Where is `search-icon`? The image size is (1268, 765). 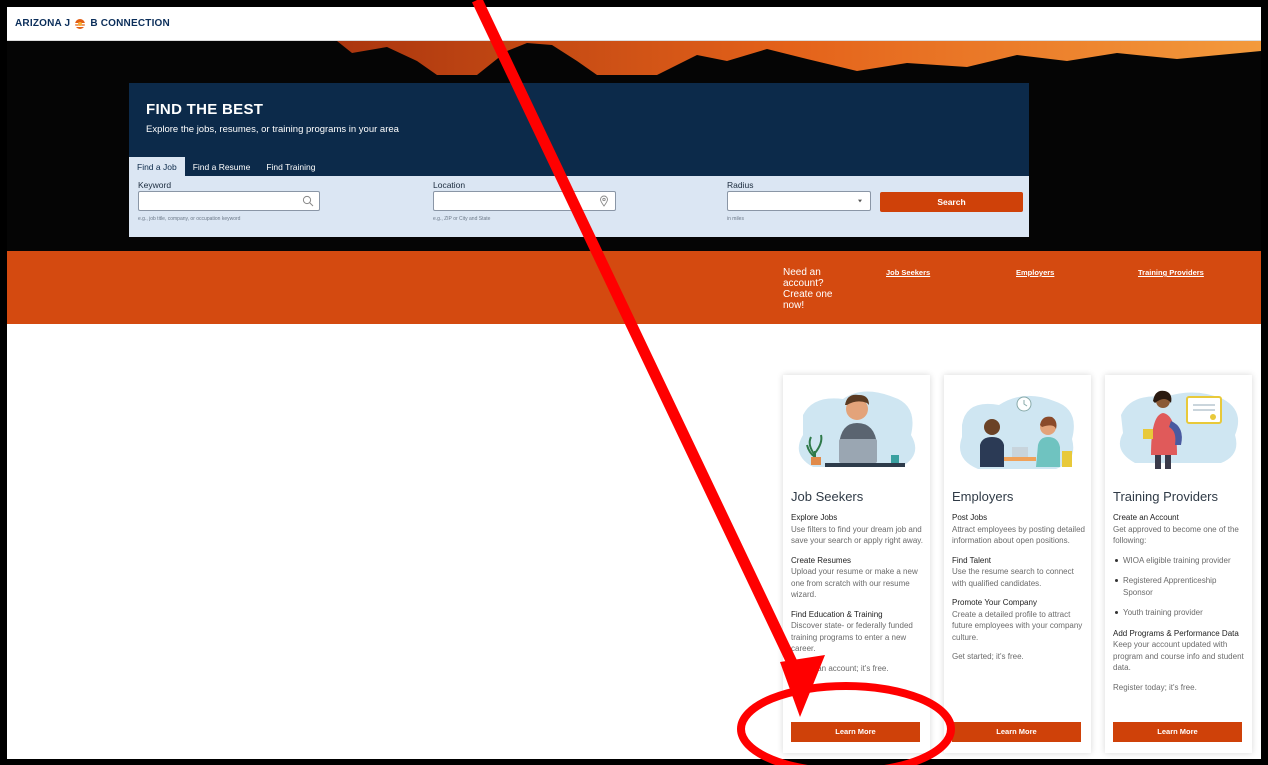 search-icon is located at coordinates (308, 201).